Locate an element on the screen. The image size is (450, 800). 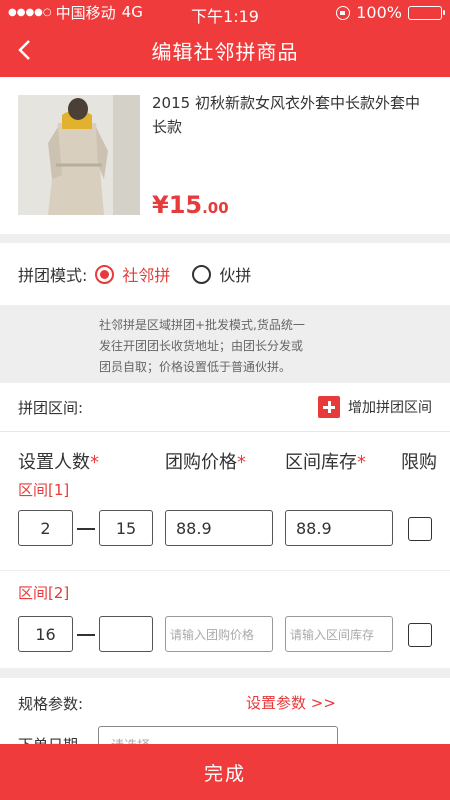
header-price: 团购价格* is located at coordinates (205, 462).